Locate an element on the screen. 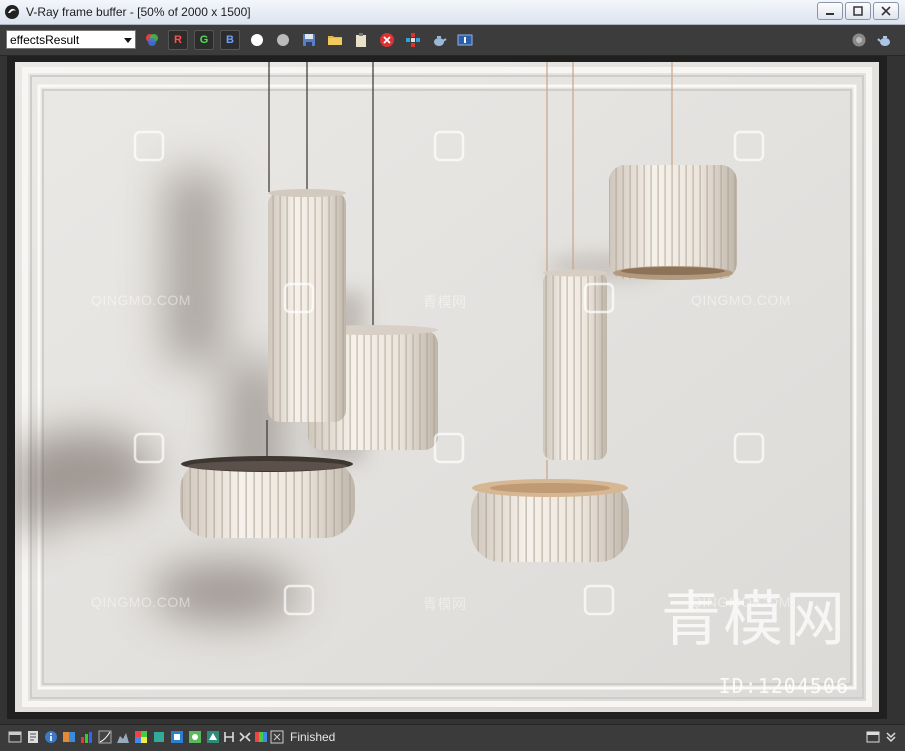 The width and height of the screenshot is (905, 751). info-button is located at coordinates (51, 737).